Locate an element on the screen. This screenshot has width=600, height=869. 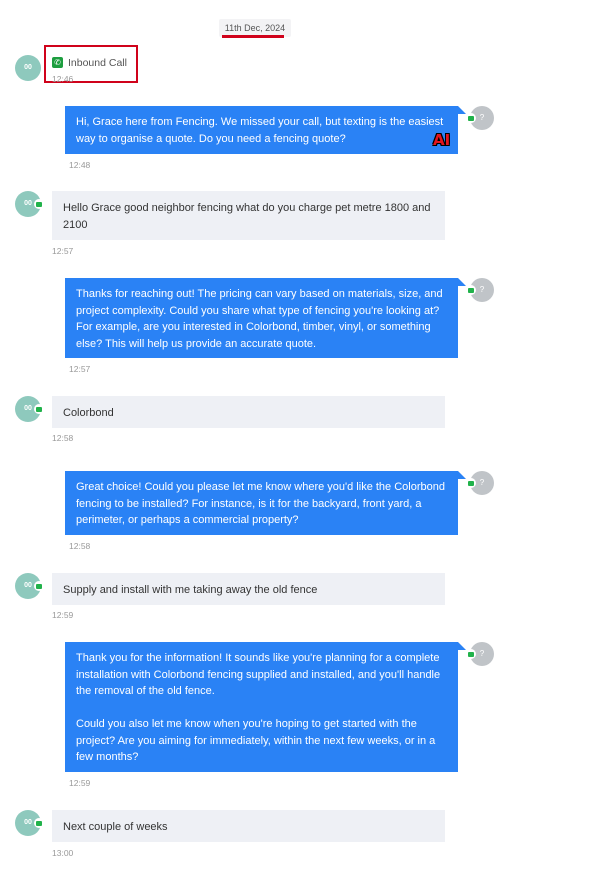
ai-icon: AI is located at coordinates (442, 140).